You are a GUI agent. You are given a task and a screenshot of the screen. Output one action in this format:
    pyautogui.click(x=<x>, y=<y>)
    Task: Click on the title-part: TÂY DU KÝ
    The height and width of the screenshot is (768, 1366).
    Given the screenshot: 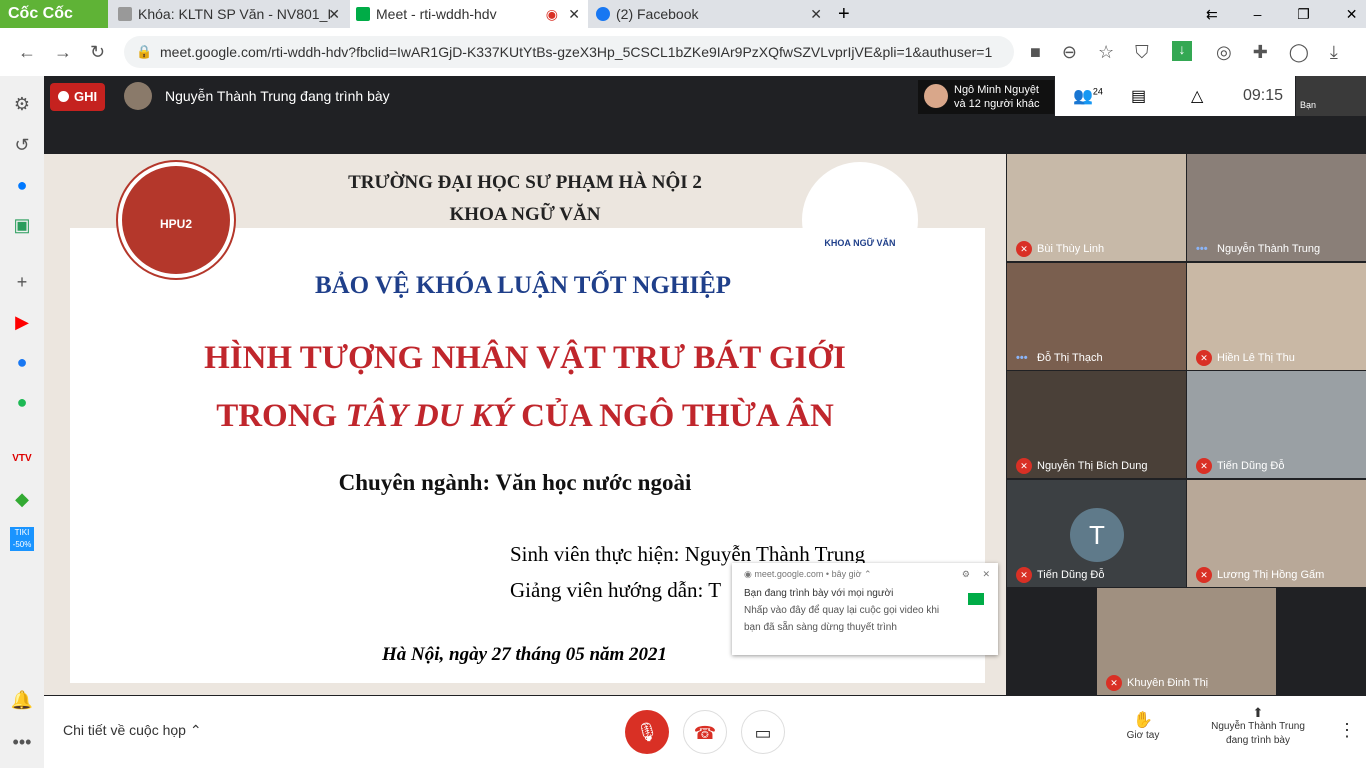 What is the action you would take?
    pyautogui.click(x=429, y=416)
    